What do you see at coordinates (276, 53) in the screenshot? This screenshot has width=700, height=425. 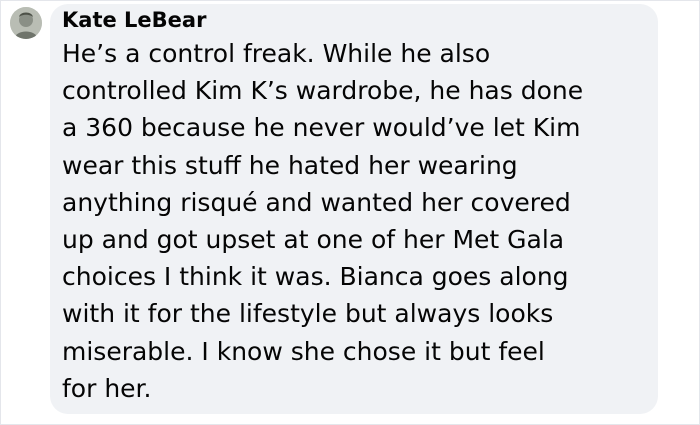 I see `comment-line: He’s a control freak. While he also` at bounding box center [276, 53].